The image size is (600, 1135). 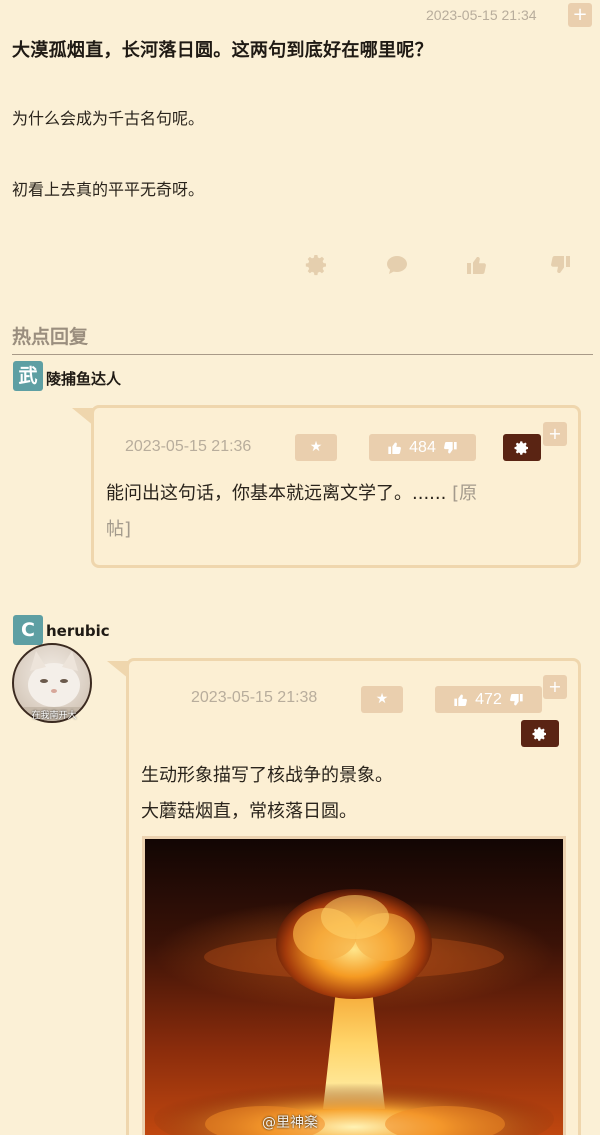 What do you see at coordinates (118, 529) in the screenshot?
I see `source-link-cont: 帖]` at bounding box center [118, 529].